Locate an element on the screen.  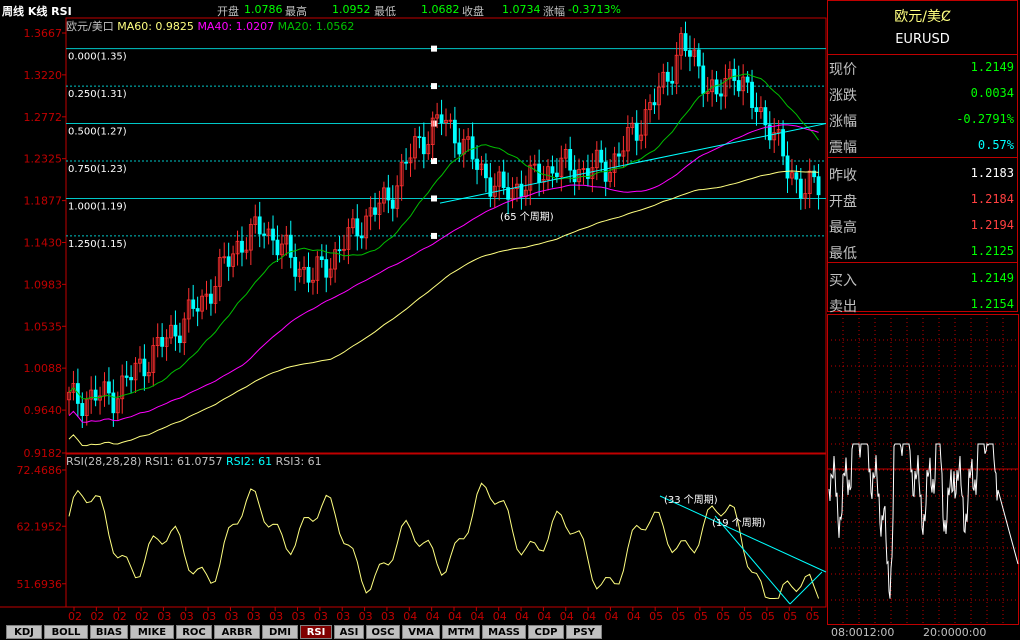
quote-row: 最低 1.2125 is located at coordinates (922, 251).